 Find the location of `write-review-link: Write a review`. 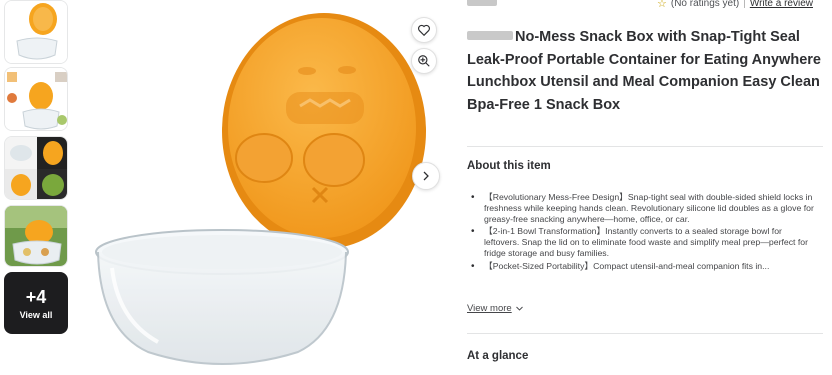

write-review-link: Write a review is located at coordinates (781, 4).